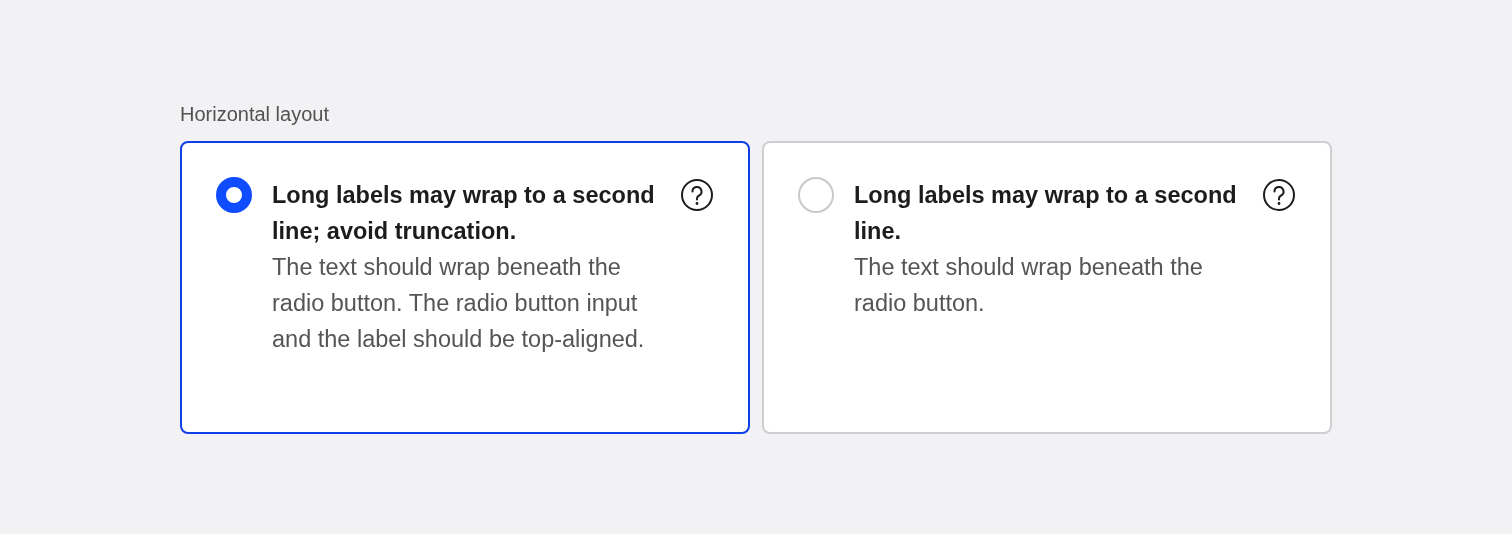 This screenshot has width=1512, height=534. What do you see at coordinates (1046, 213) in the screenshot?
I see `option-title: Long labels may wrap to a second line.` at bounding box center [1046, 213].